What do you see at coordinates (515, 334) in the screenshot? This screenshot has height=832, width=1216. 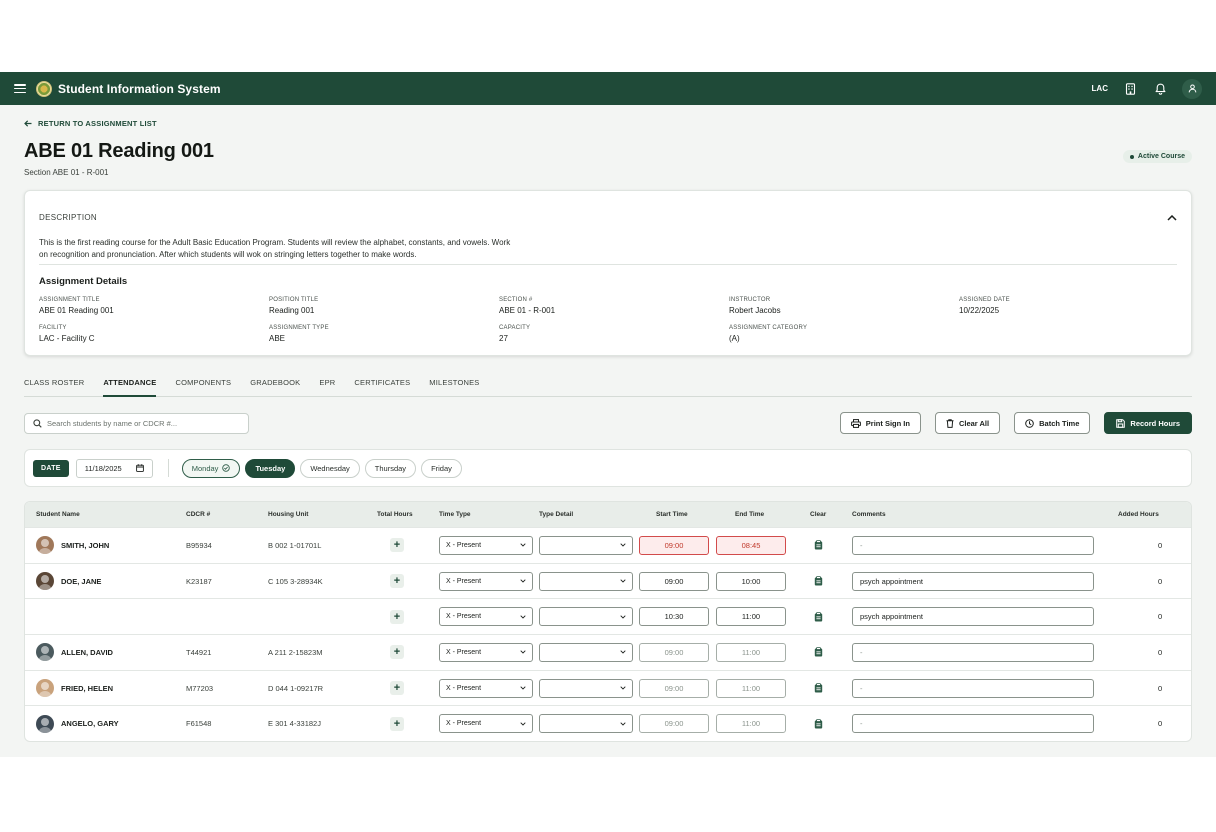 I see `detail-capacity: CAPACITY 27` at bounding box center [515, 334].